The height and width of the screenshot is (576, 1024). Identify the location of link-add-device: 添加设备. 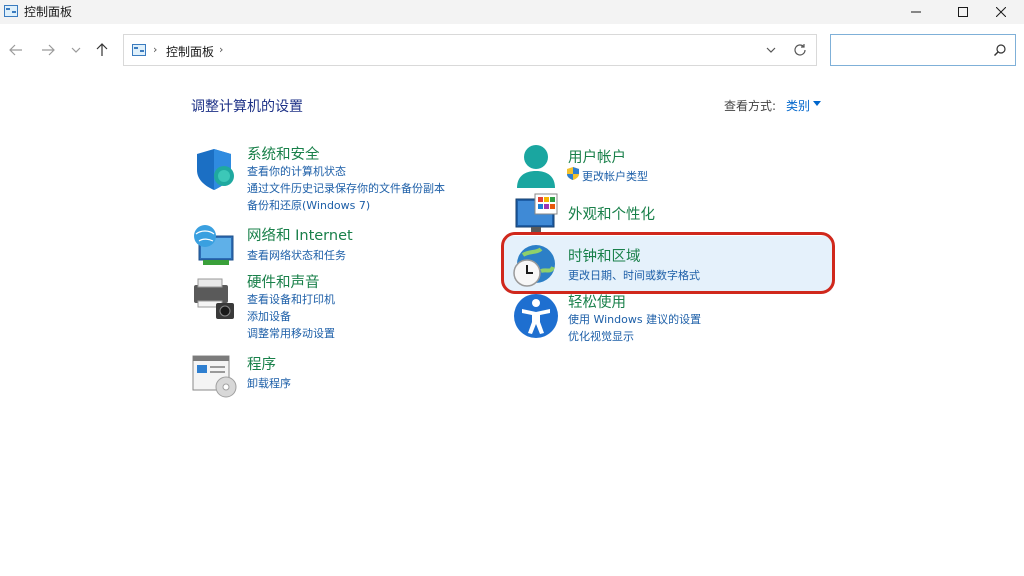
(269, 316).